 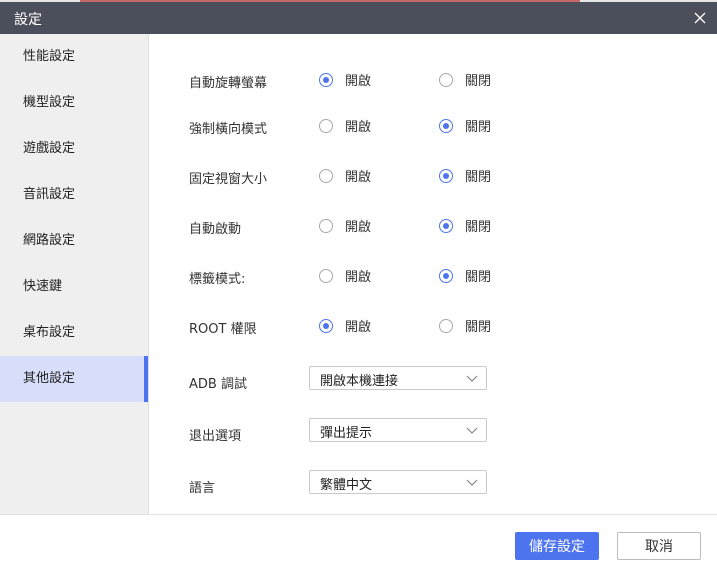 I want to click on setting-row-exit-option: 退出選項 彈出提示, so click(x=439, y=431).